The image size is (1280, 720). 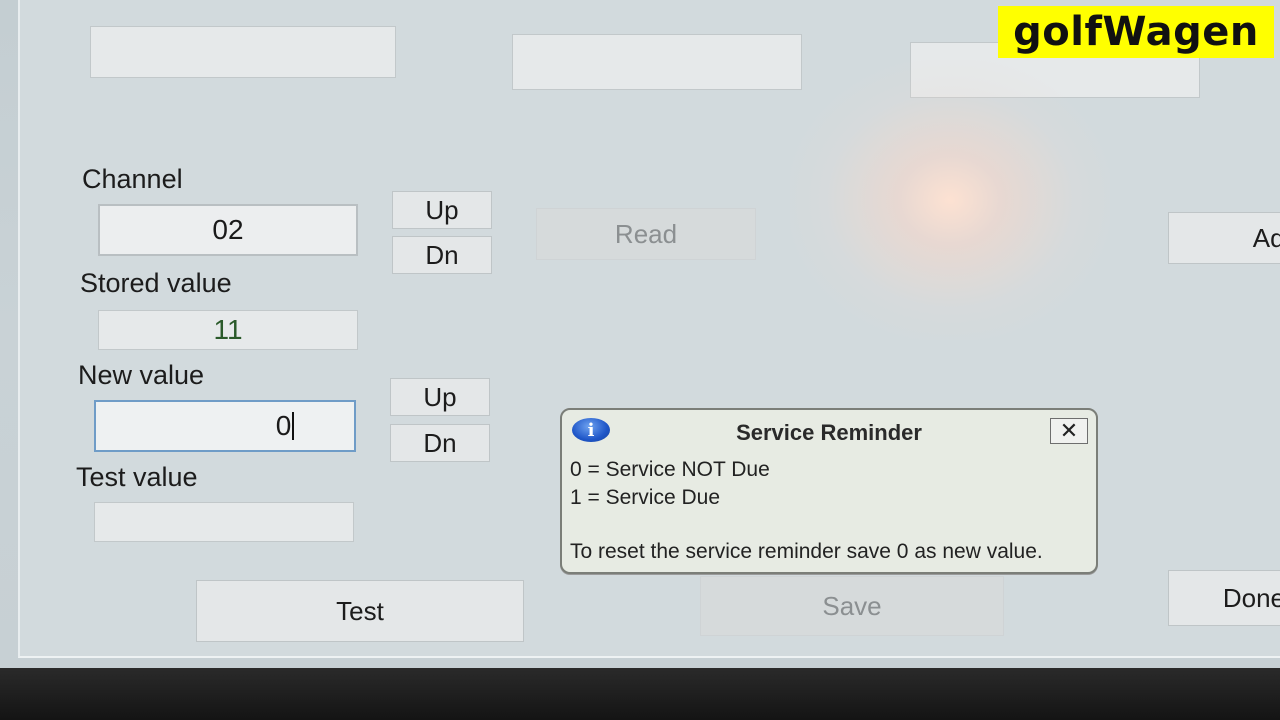 I want to click on new-value-input: 0, so click(x=225, y=426).